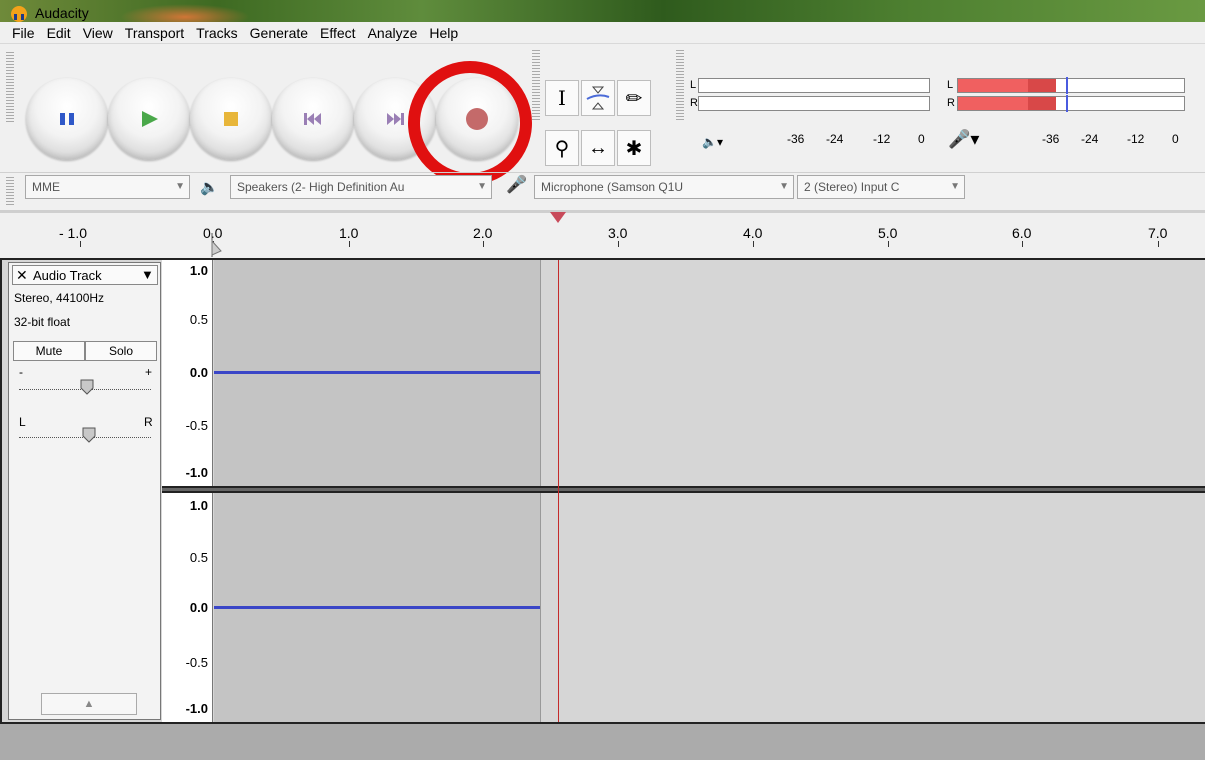  Describe the element at coordinates (1175, 139) in the screenshot. I see `record-scale-0: 0` at that location.